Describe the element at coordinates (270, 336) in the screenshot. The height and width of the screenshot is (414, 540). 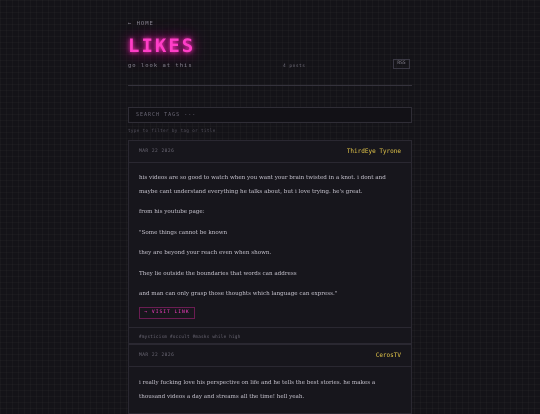
I see `post-tags: #mysticism #occult #masks while high` at that location.